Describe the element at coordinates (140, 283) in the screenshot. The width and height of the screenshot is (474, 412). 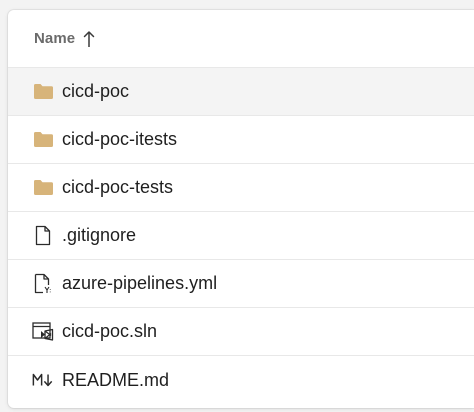
I see `list-item-label: azure-pipelines.yml` at that location.